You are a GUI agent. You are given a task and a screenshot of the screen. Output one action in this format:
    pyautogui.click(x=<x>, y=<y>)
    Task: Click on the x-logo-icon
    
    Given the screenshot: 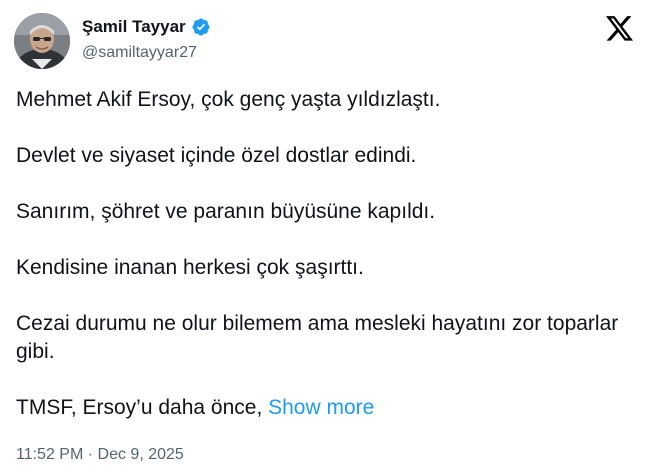 What is the action you would take?
    pyautogui.click(x=620, y=29)
    